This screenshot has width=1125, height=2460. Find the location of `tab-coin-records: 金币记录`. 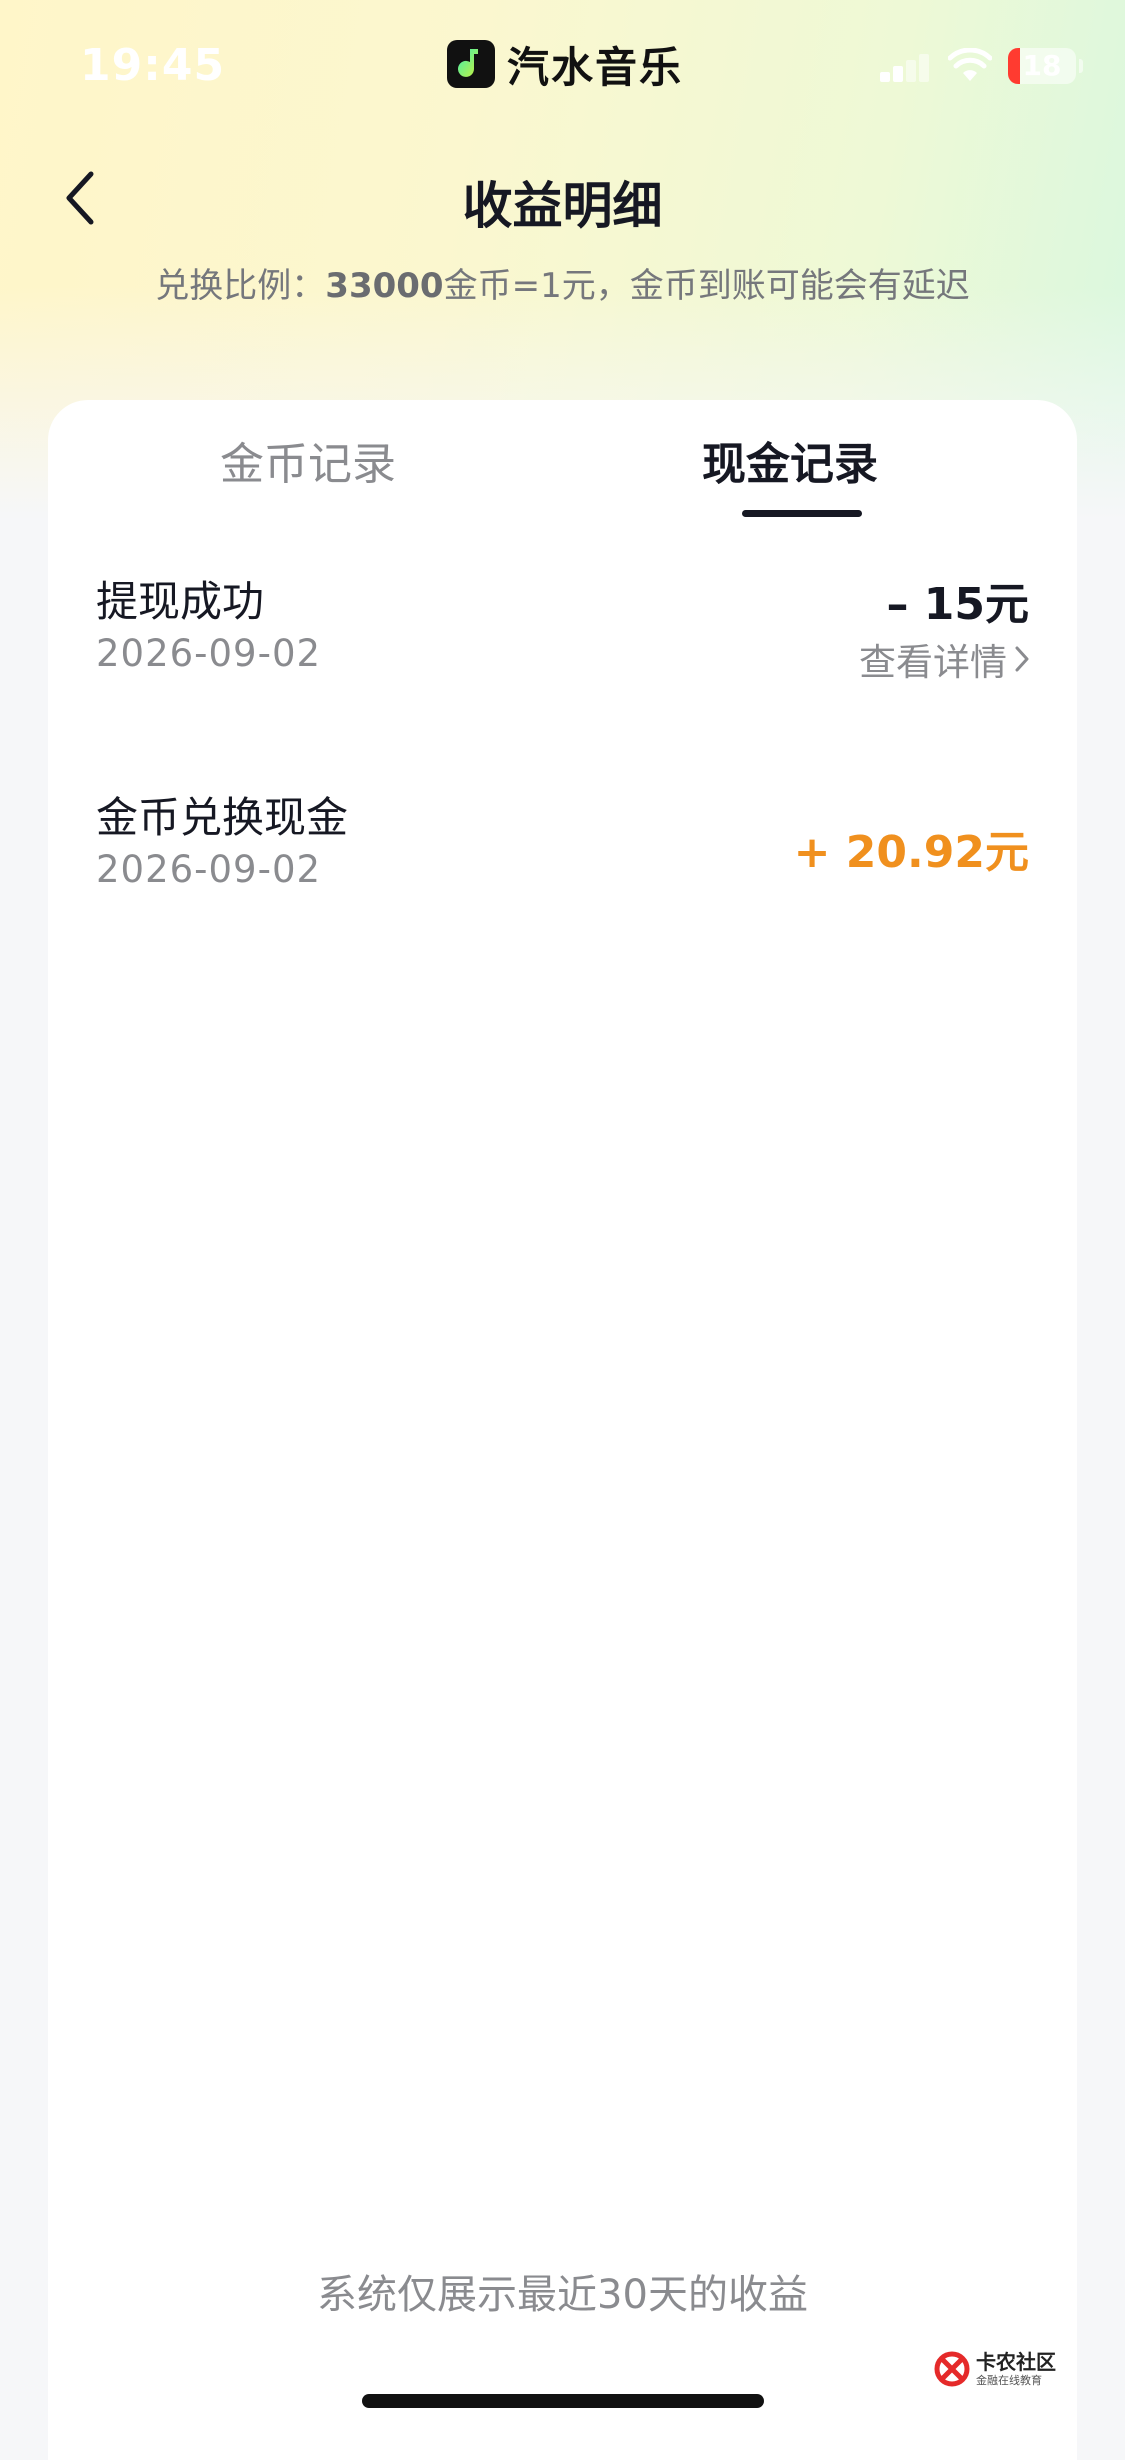

tab-coin-records: 金币记录 is located at coordinates (308, 465).